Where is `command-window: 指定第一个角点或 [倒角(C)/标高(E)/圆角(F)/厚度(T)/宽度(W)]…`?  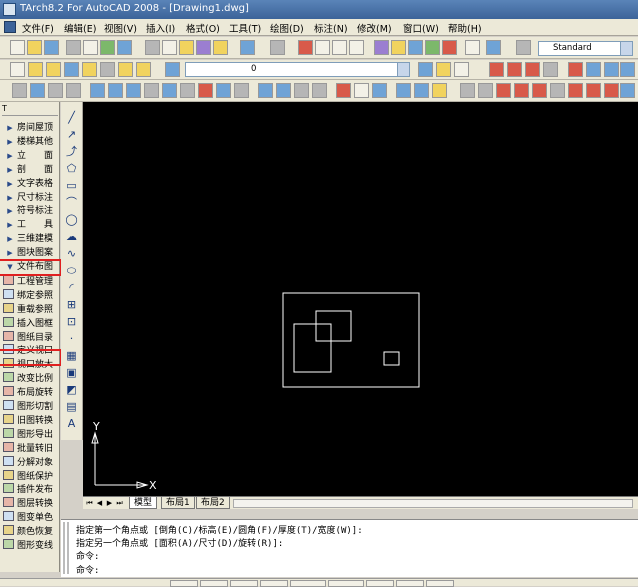 command-window: 指定第一个角点或 [倒角(C)/标高(E)/圆角(F)/厚度(T)/宽度(W)]… is located at coordinates (349, 548).